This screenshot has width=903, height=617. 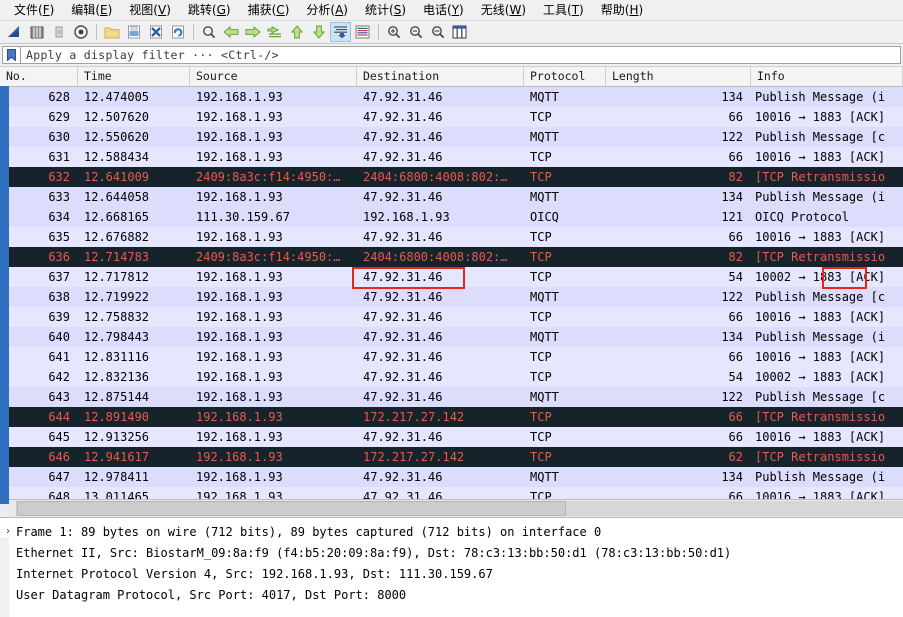 I want to click on column-header-info: Info, so click(x=827, y=76).